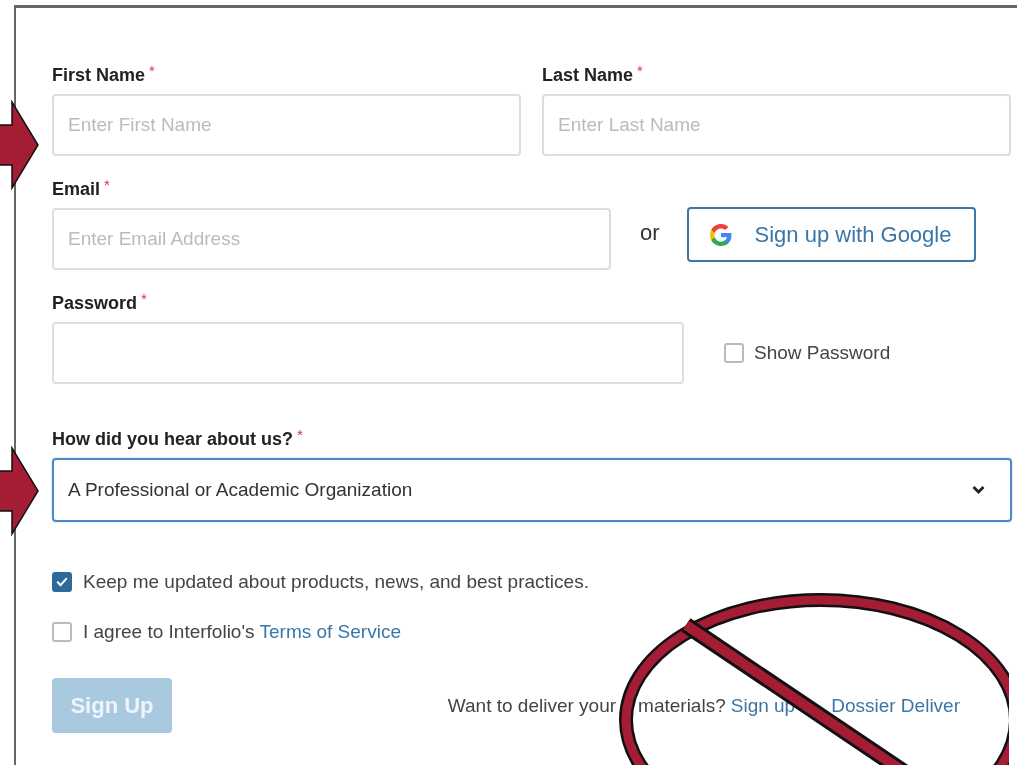  Describe the element at coordinates (99, 75) in the screenshot. I see `field-label: First Name` at that location.